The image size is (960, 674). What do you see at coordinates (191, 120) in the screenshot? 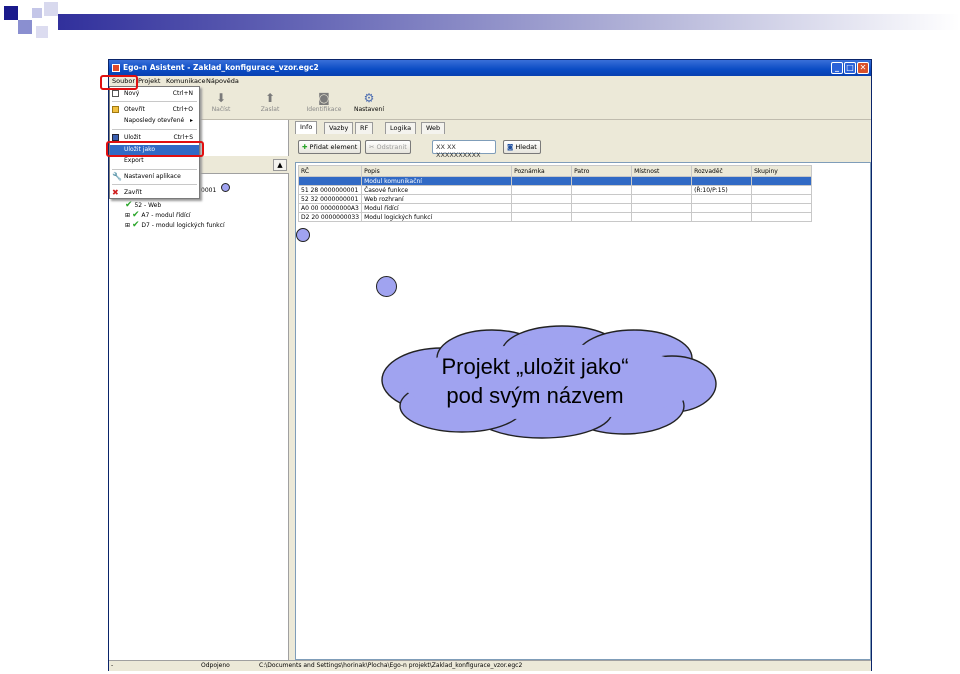
I see `submenu-arrow-icon: ▸` at bounding box center [191, 120].